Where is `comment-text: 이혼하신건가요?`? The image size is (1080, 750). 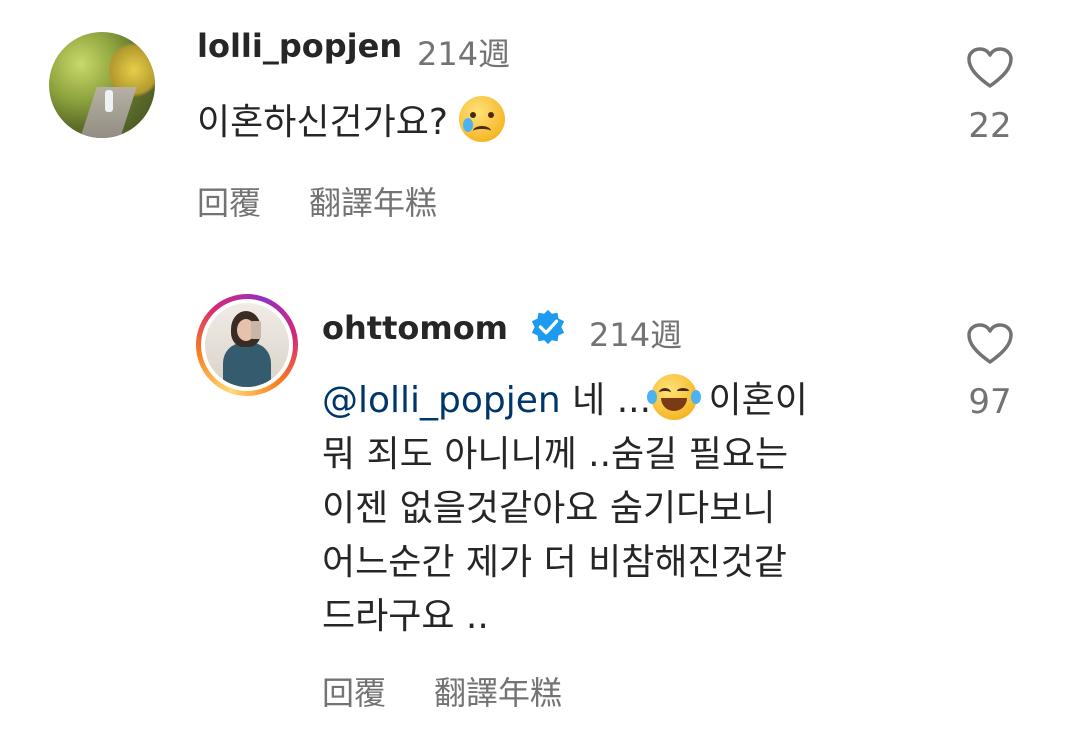
comment-text: 이혼하신건가요? is located at coordinates (351, 123).